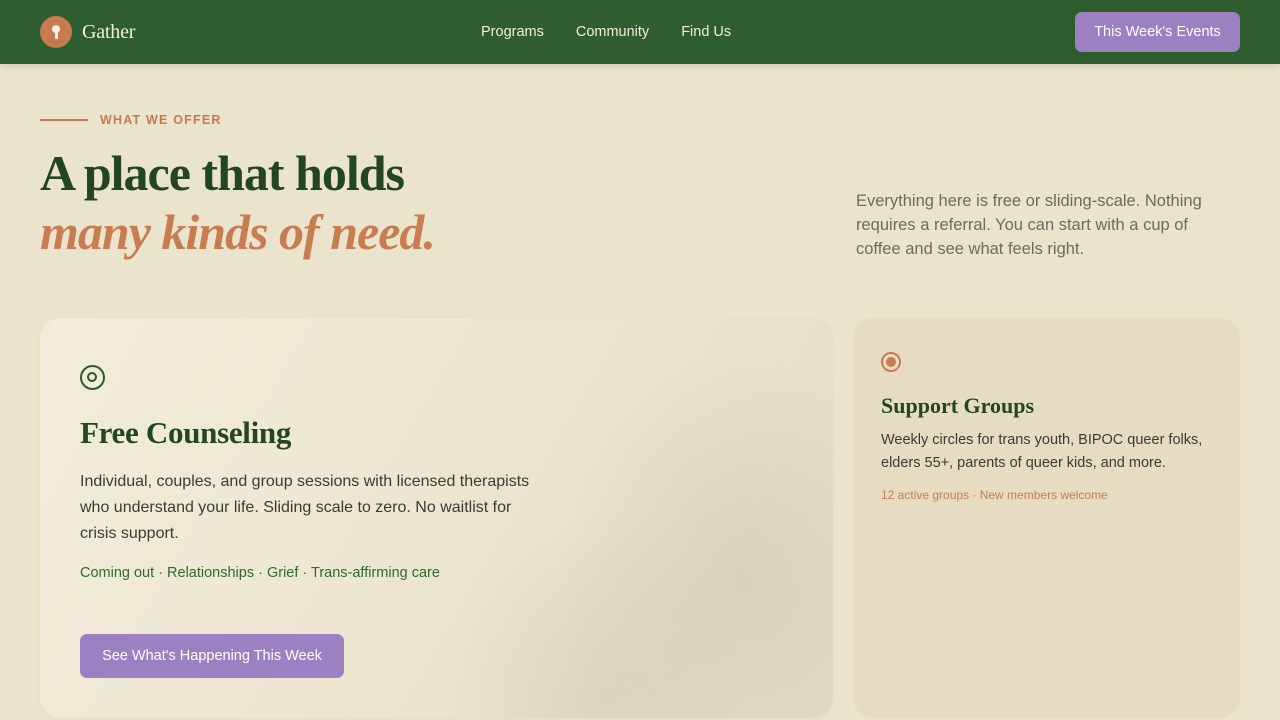 The width and height of the screenshot is (1280, 720). What do you see at coordinates (706, 32) in the screenshot?
I see `nav-link-find-us: Find Us` at bounding box center [706, 32].